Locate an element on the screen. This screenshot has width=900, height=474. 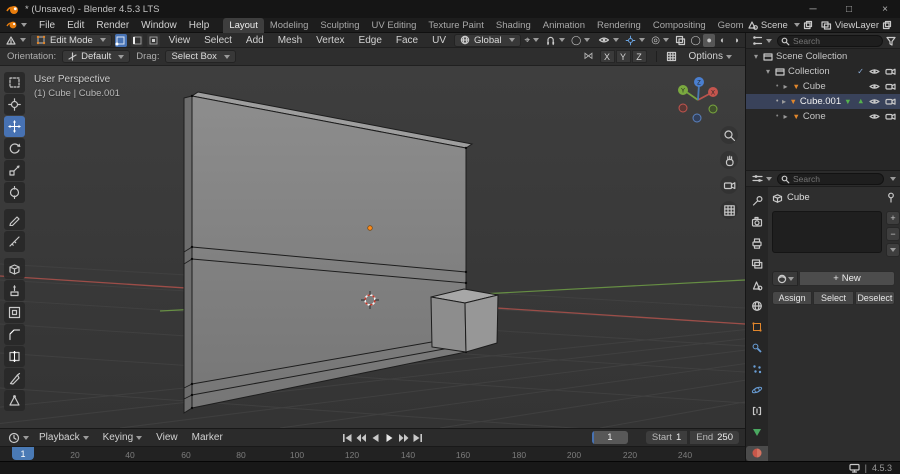
menu-edit: Edit is located at coordinates (75, 25).